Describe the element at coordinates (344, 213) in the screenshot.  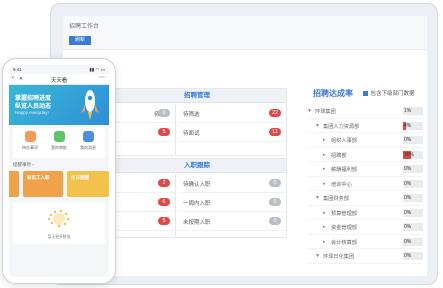
I see `tree-node-label: 预算管理部` at that location.